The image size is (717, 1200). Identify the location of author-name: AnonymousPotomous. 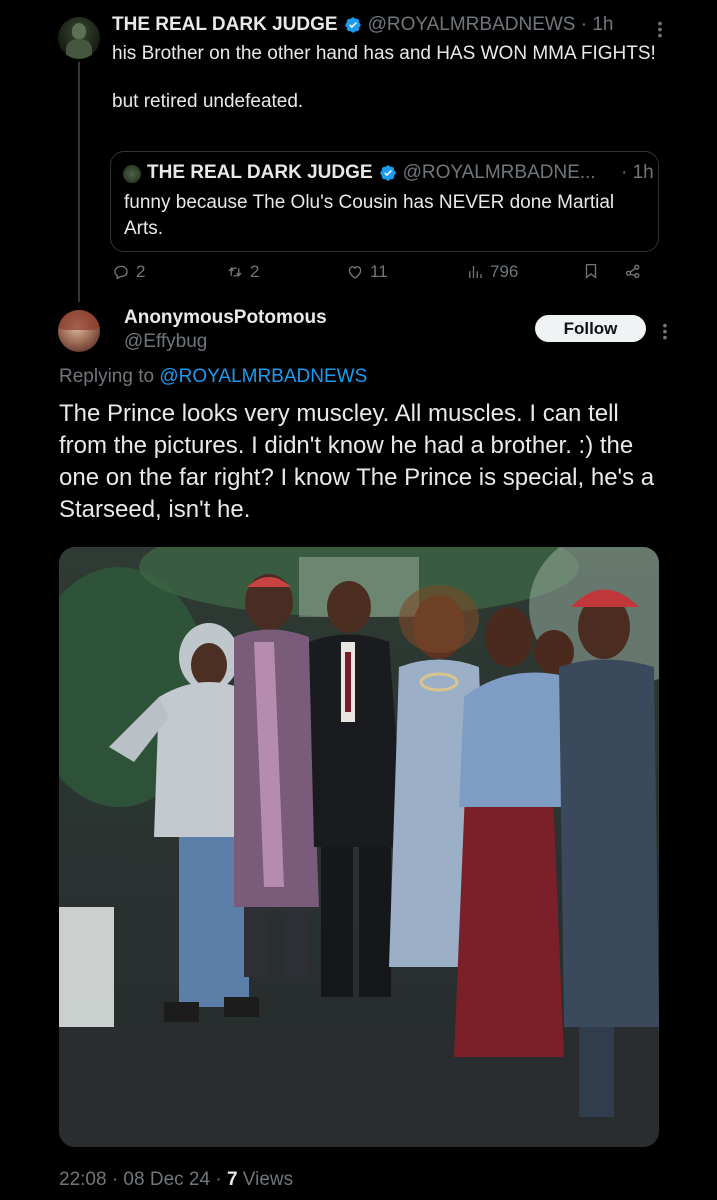
(225, 318).